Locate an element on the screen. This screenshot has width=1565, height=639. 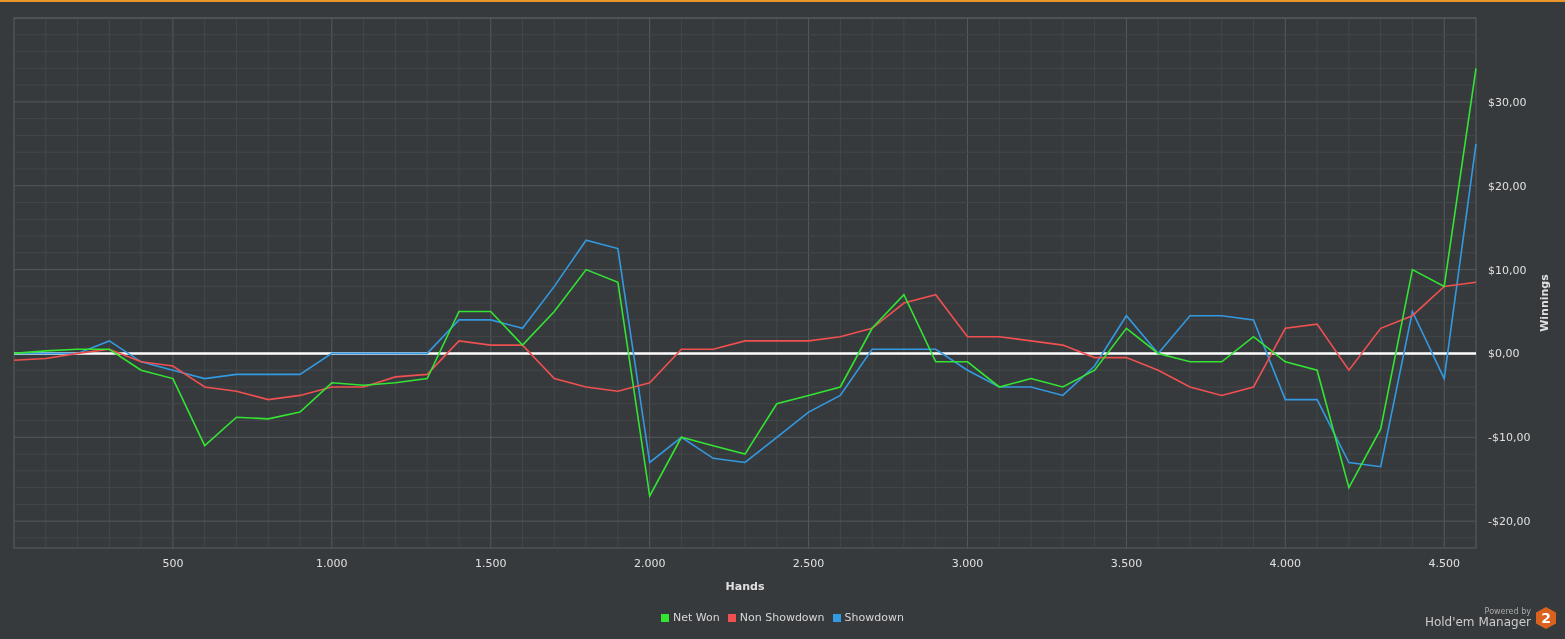
y-axis-title: Winnings is located at coordinates (1544, 303).